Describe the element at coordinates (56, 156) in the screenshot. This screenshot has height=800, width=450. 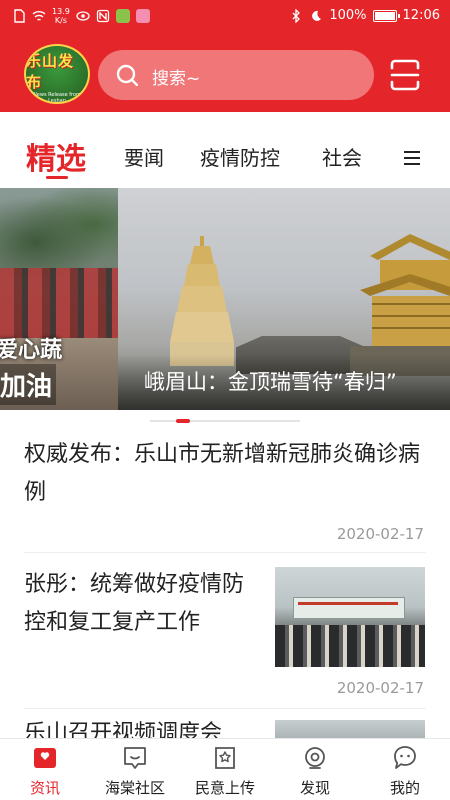
I see `tab-featured: 精选` at that location.